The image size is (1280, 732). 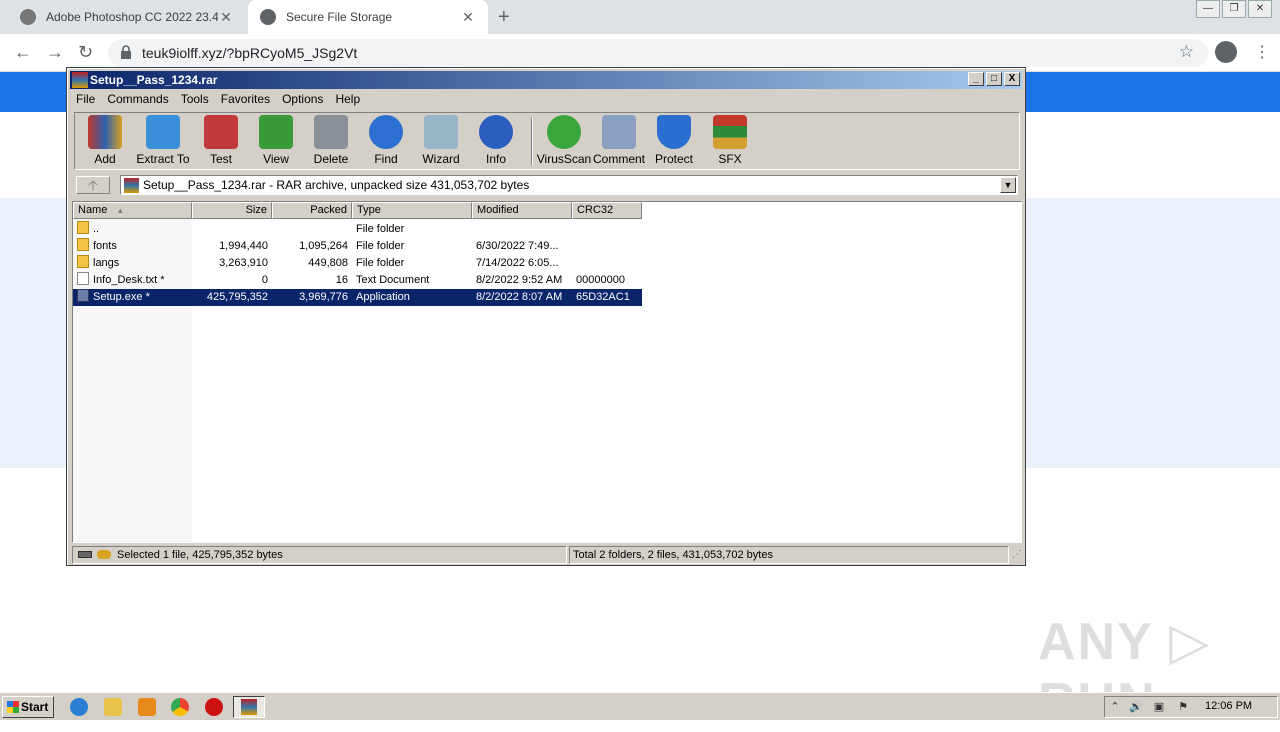 I want to click on toolbar-separator, so click(x=532, y=141).